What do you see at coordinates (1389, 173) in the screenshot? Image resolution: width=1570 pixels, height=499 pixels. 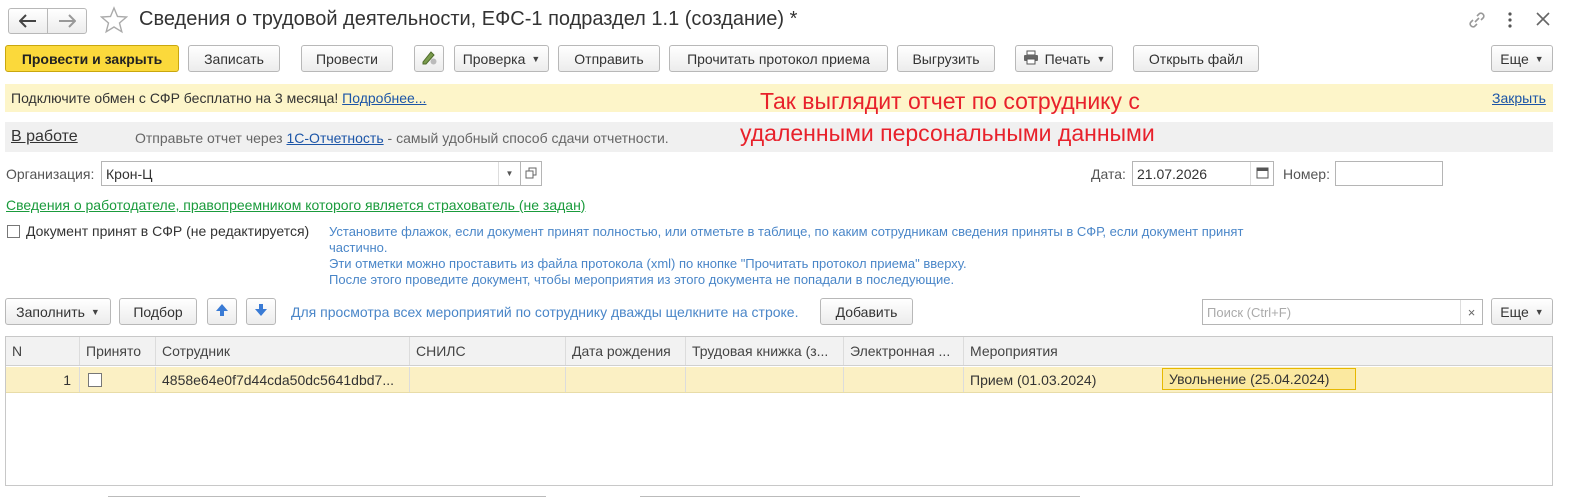 I see `number-input` at bounding box center [1389, 173].